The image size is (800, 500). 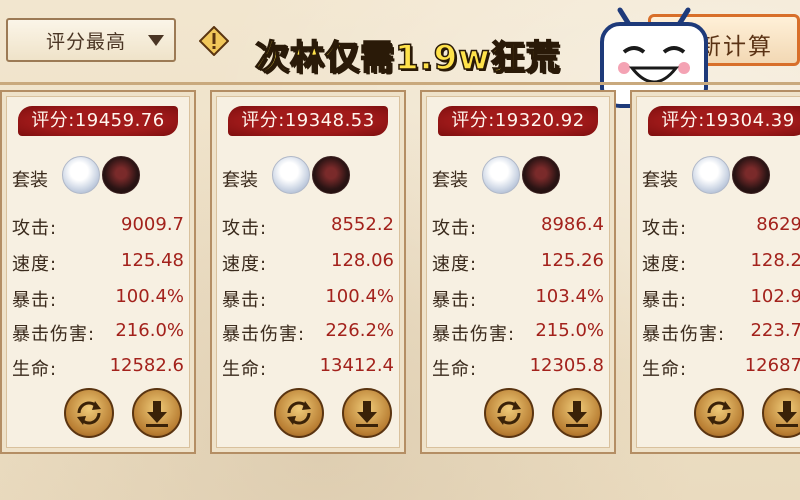 What do you see at coordinates (518, 369) in the screenshot?
I see `hp-row: 生命: 12305.8` at bounding box center [518, 369].